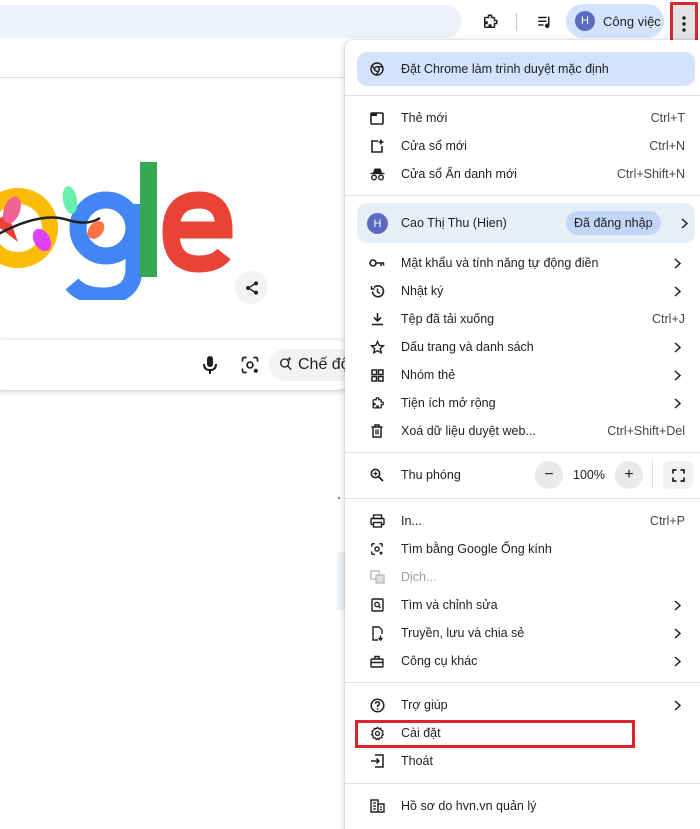 The height and width of the screenshot is (829, 700). I want to click on exit-item: Thoát, so click(522, 761).